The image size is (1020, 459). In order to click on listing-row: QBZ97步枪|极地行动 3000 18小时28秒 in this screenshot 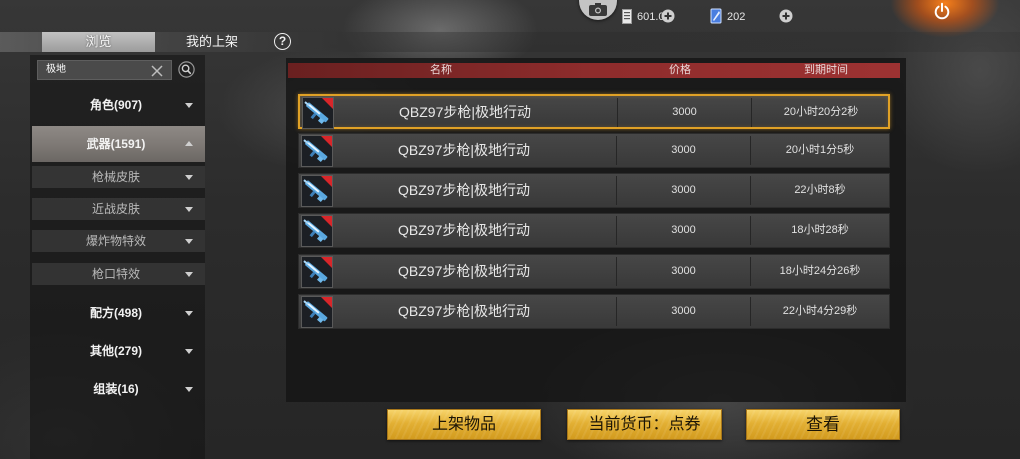, I will do `click(594, 230)`.